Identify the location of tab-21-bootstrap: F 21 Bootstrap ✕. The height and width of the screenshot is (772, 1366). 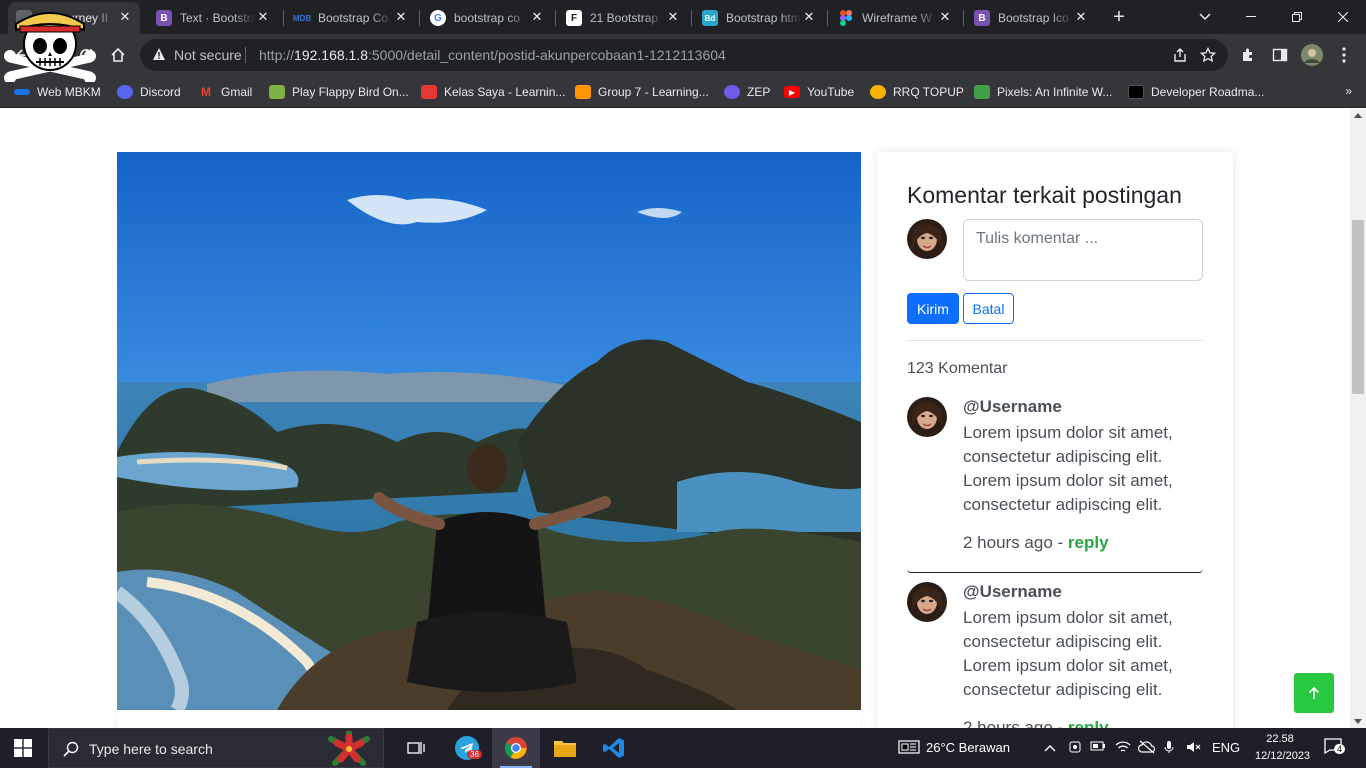
(623, 18).